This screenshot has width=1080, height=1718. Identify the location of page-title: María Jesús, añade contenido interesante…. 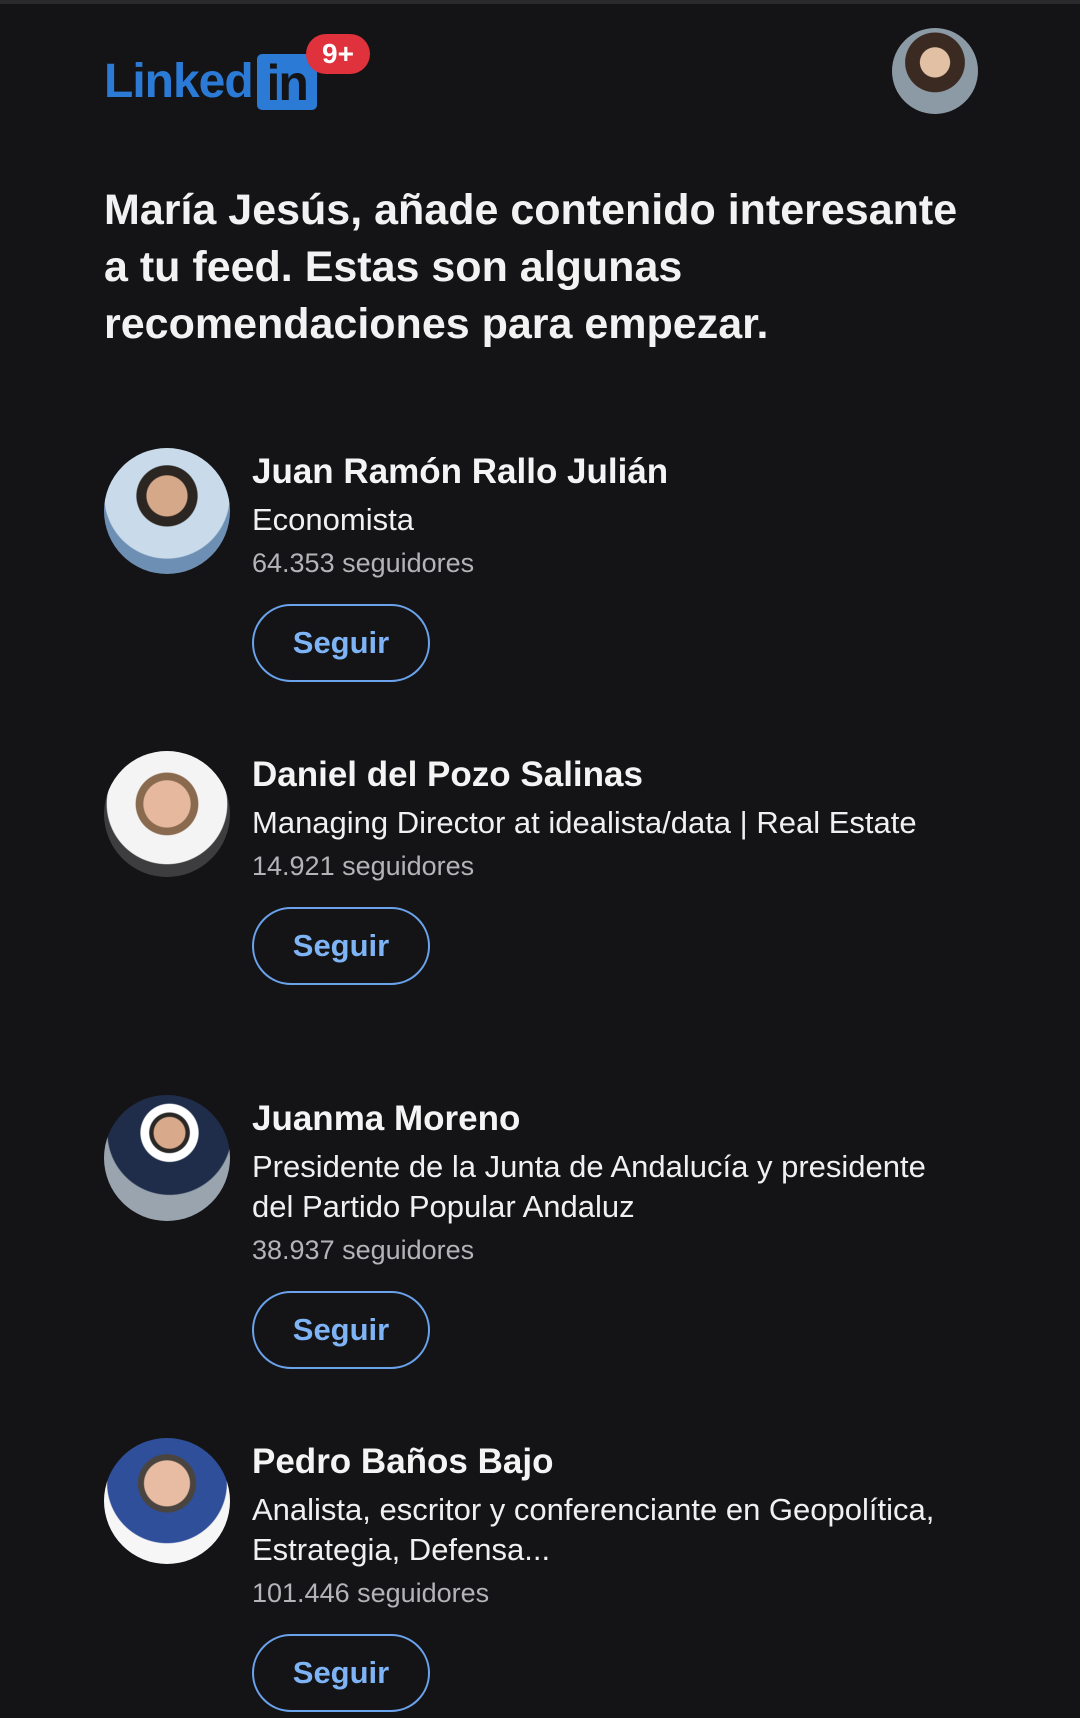
(531, 267).